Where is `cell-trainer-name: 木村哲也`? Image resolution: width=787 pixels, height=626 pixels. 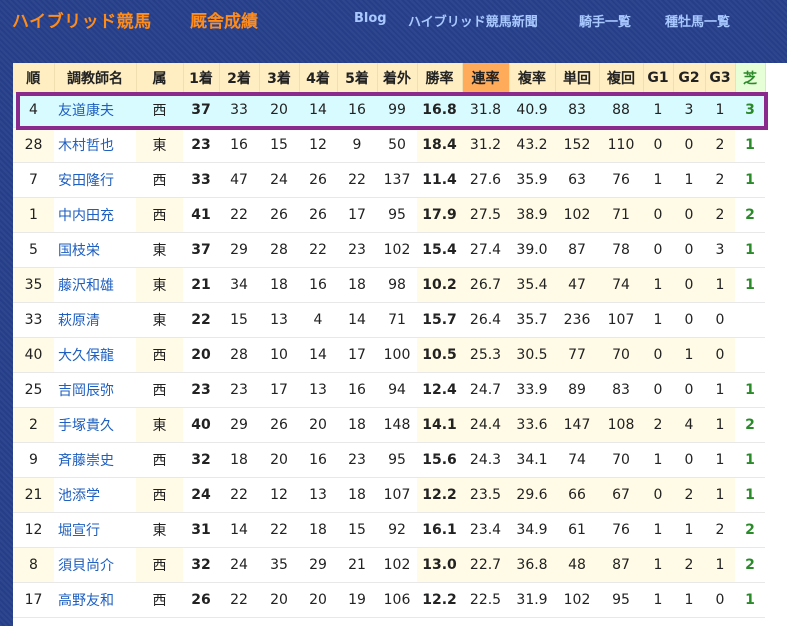 cell-trainer-name: 木村哲也 is located at coordinates (95, 145).